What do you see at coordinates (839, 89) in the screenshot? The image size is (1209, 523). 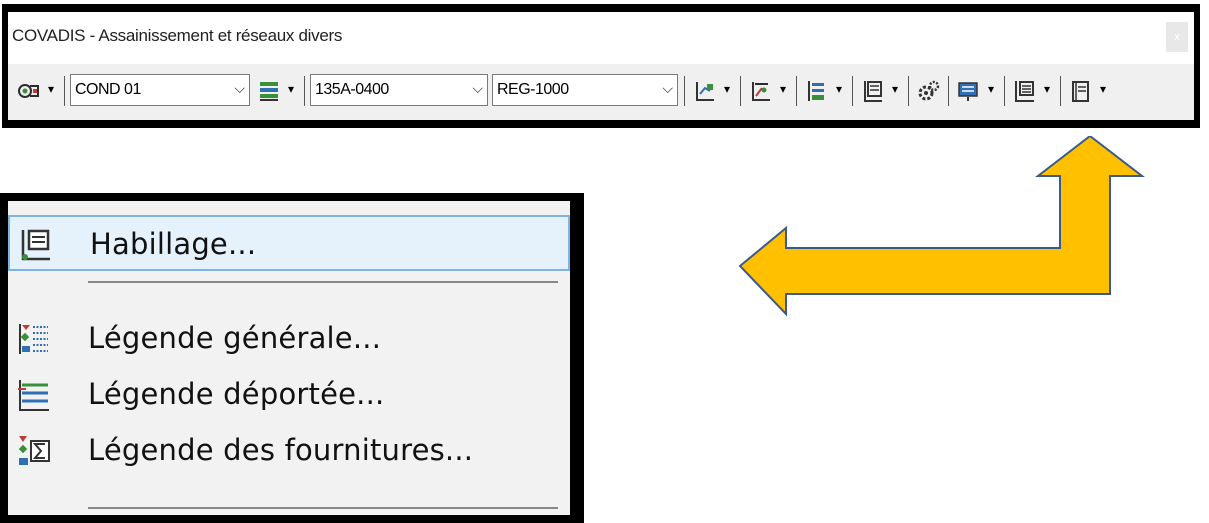 I see `branch-dropdown-arrow: ▾` at bounding box center [839, 89].